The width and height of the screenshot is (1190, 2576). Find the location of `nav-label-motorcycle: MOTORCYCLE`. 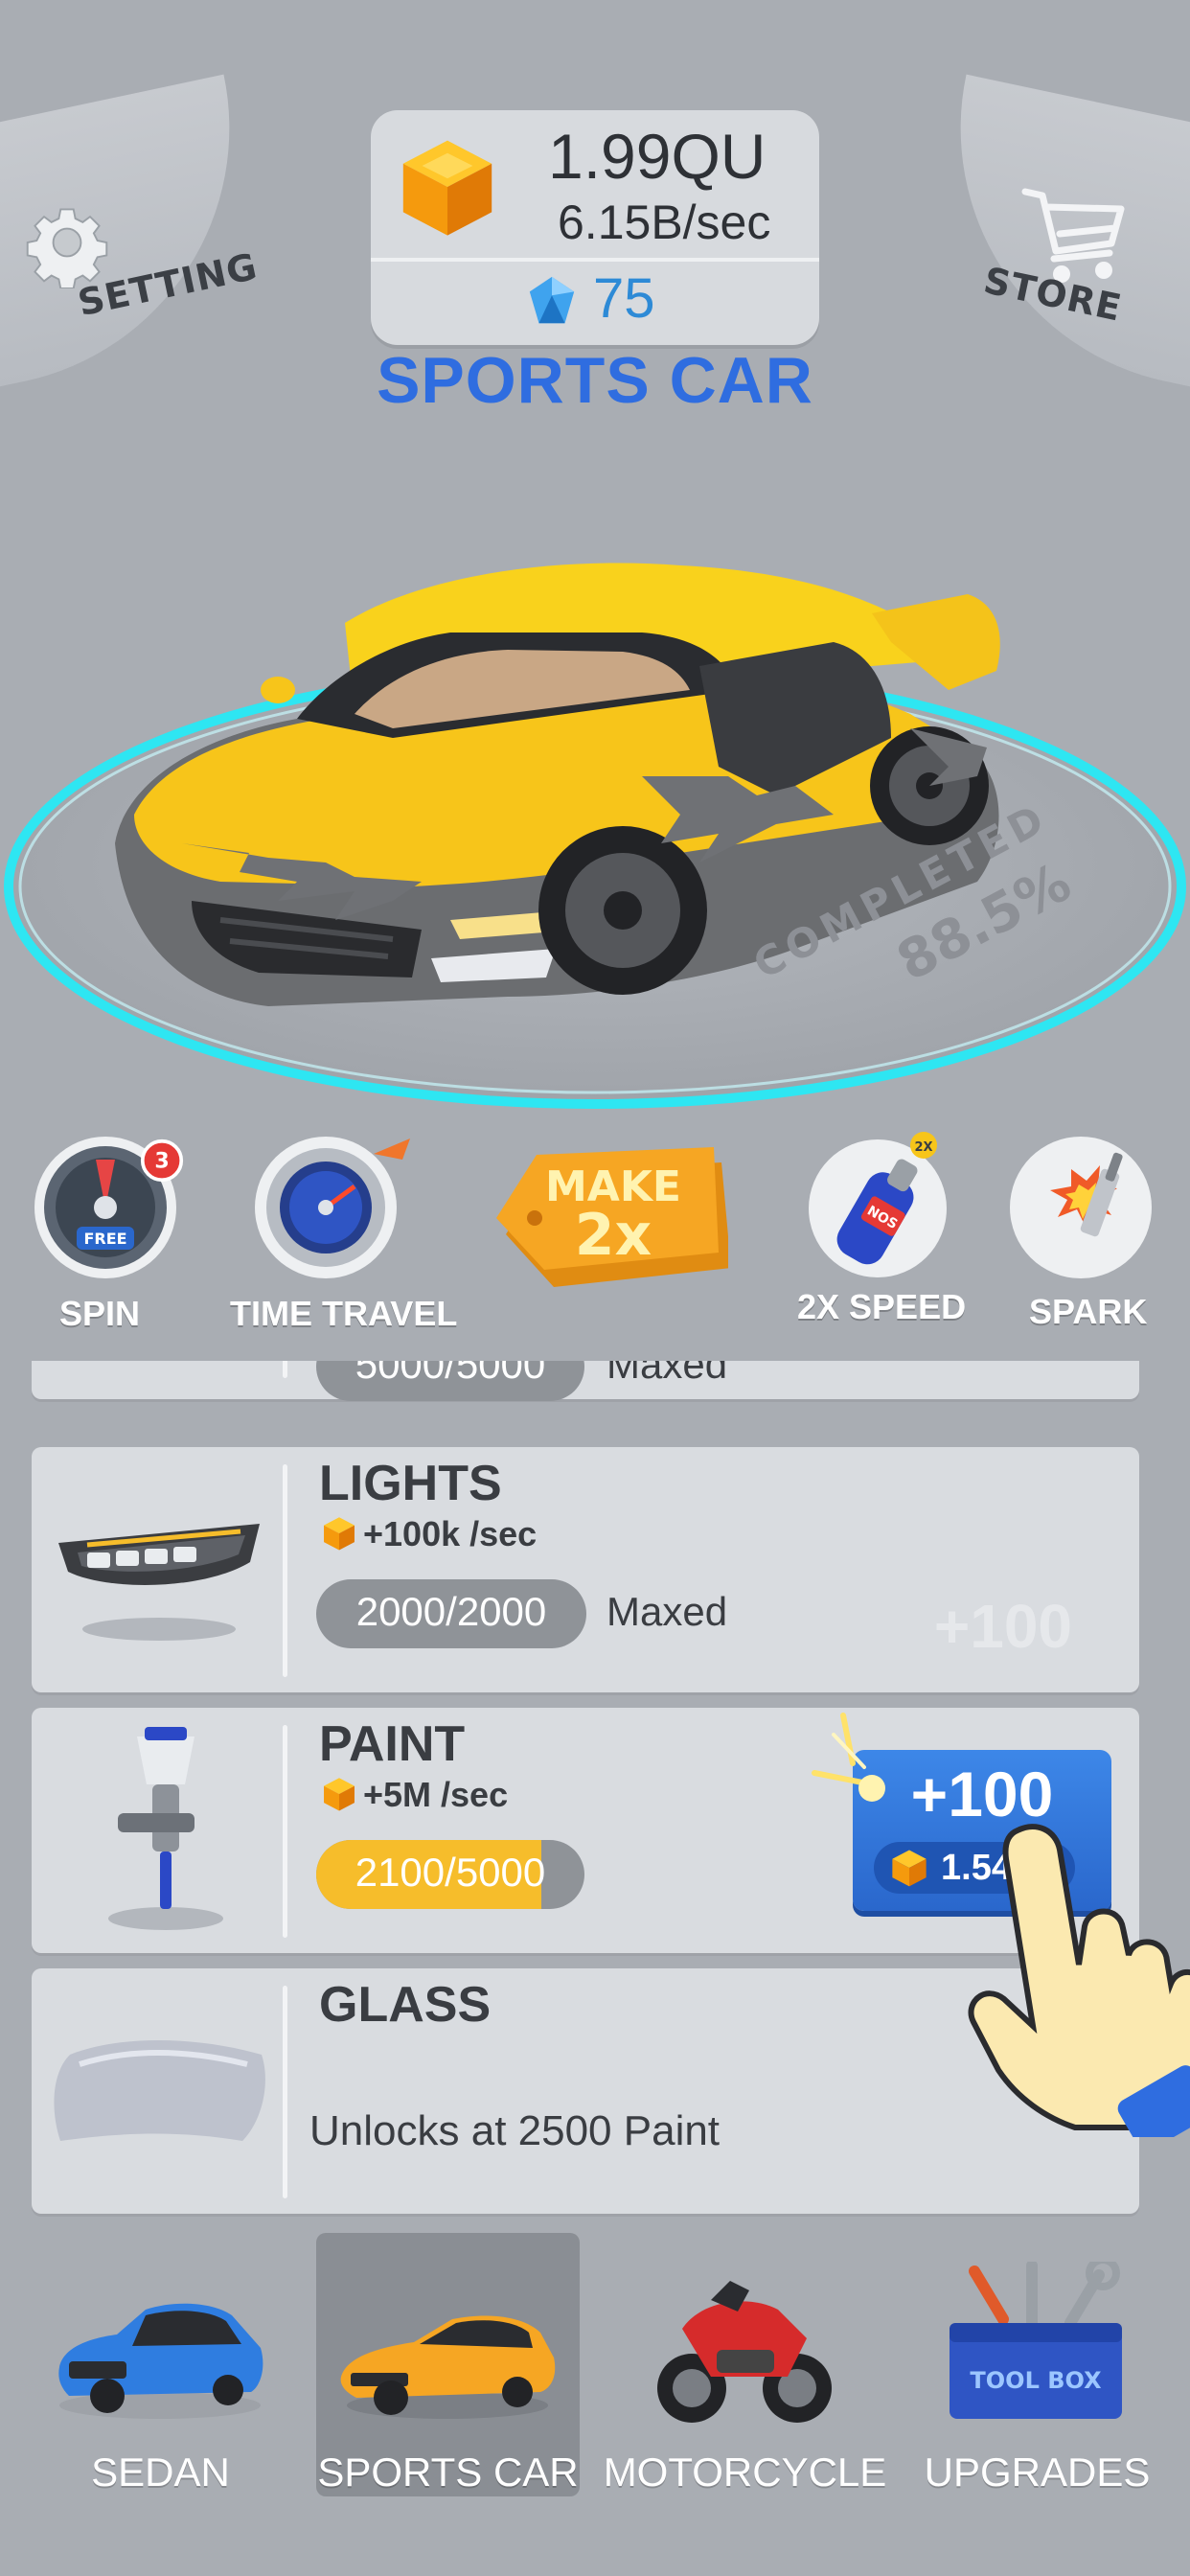

nav-label-motorcycle: MOTORCYCLE is located at coordinates (745, 2472).